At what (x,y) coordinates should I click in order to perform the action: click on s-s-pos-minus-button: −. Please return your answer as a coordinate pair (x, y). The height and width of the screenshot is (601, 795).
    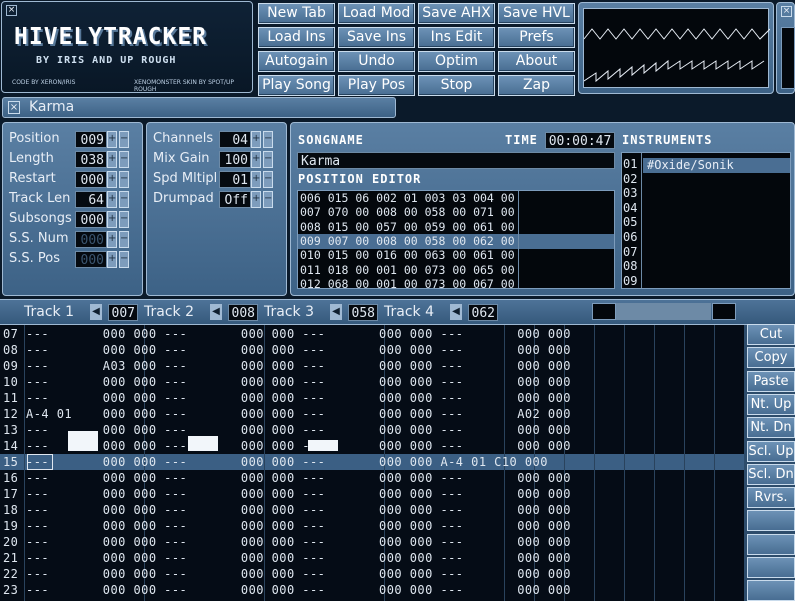
    Looking at the image, I should click on (124, 259).